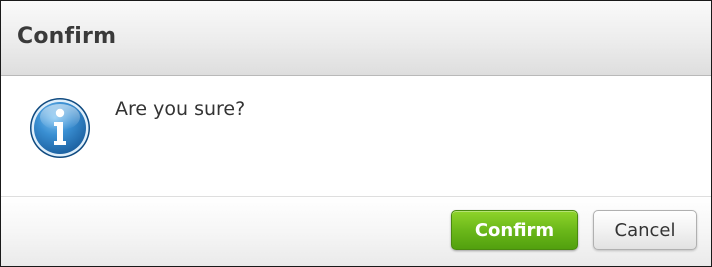 The image size is (712, 267). I want to click on confirm-button: Confirm, so click(514, 230).